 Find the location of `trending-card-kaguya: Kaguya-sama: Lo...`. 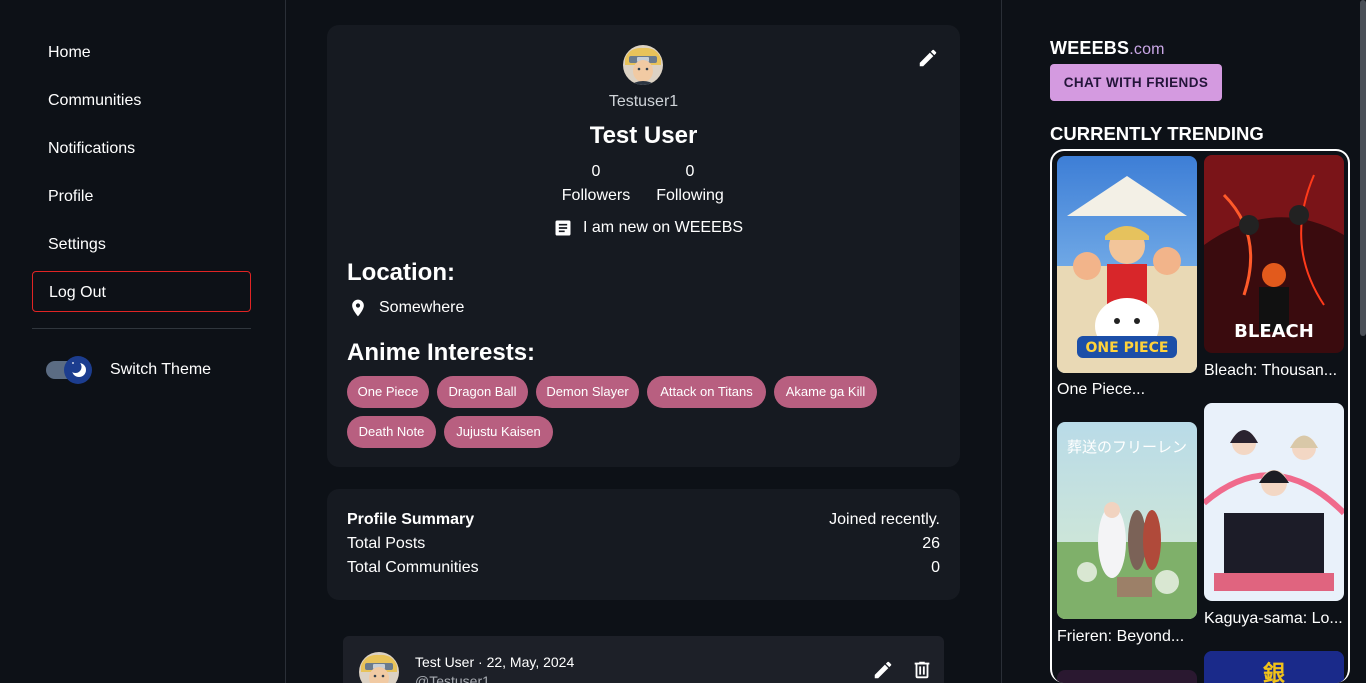

trending-card-kaguya: Kaguya-sama: Lo... is located at coordinates (1274, 518).